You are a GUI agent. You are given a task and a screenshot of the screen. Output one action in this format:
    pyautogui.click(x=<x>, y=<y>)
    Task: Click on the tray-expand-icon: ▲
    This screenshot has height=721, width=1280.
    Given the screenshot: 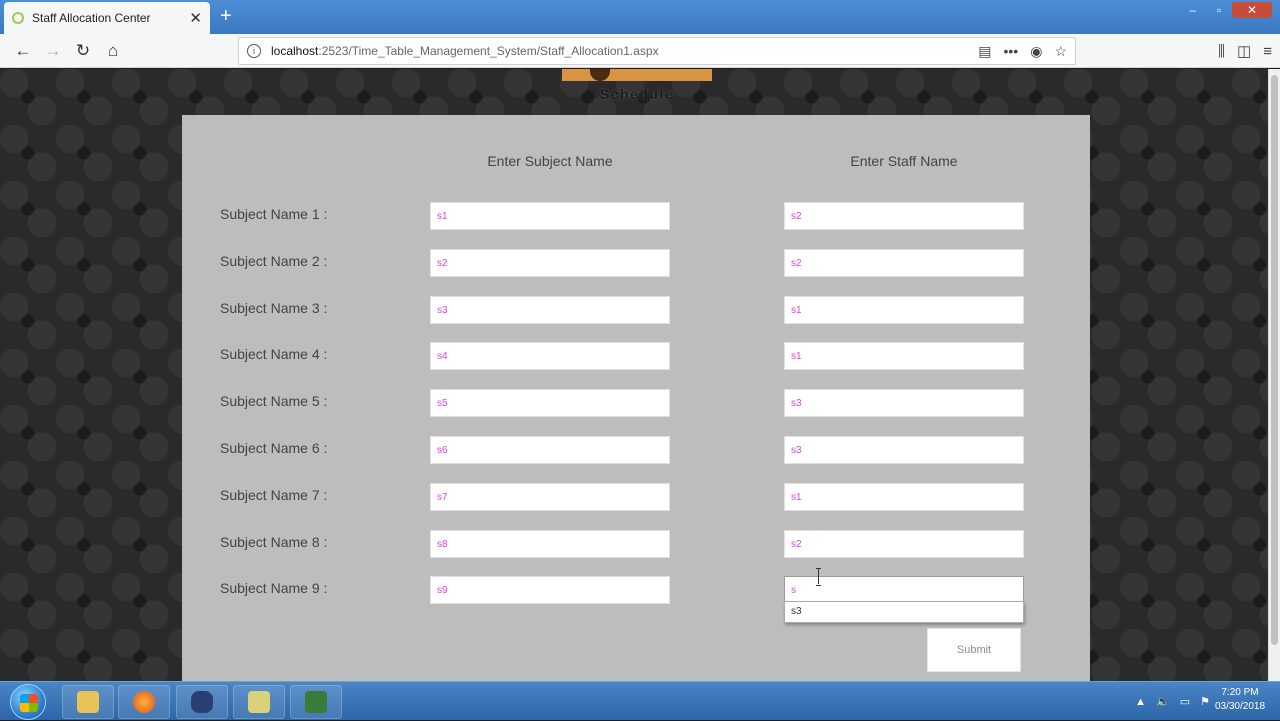 What is the action you would take?
    pyautogui.click(x=1140, y=702)
    